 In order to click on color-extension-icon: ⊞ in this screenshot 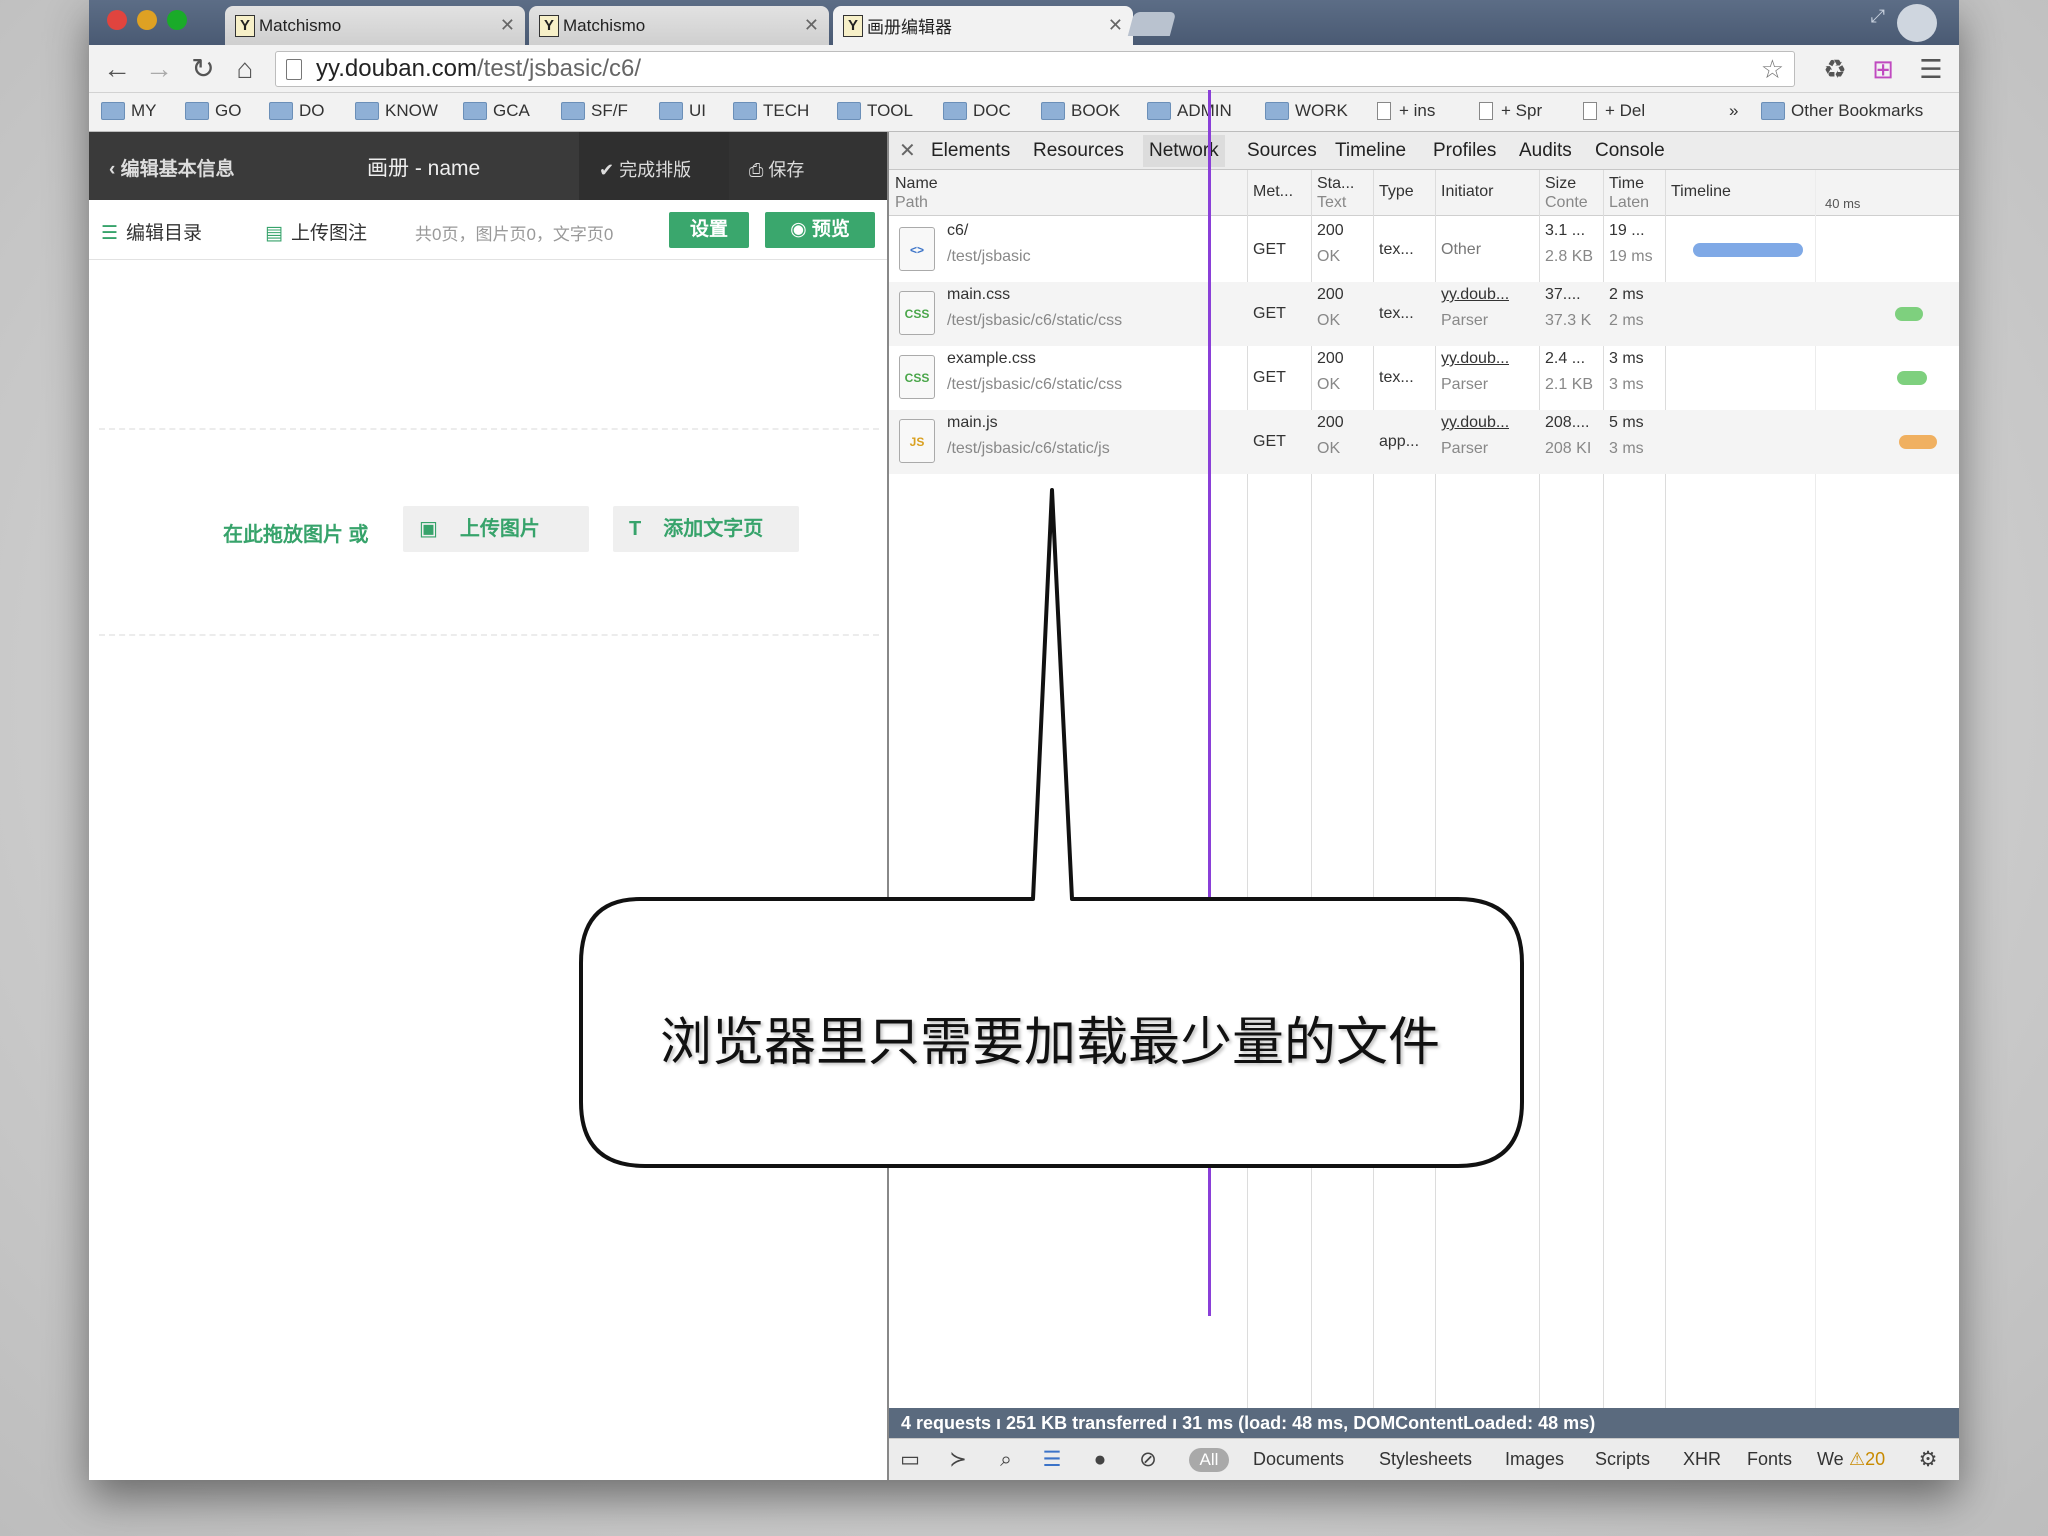, I will do `click(1883, 69)`.